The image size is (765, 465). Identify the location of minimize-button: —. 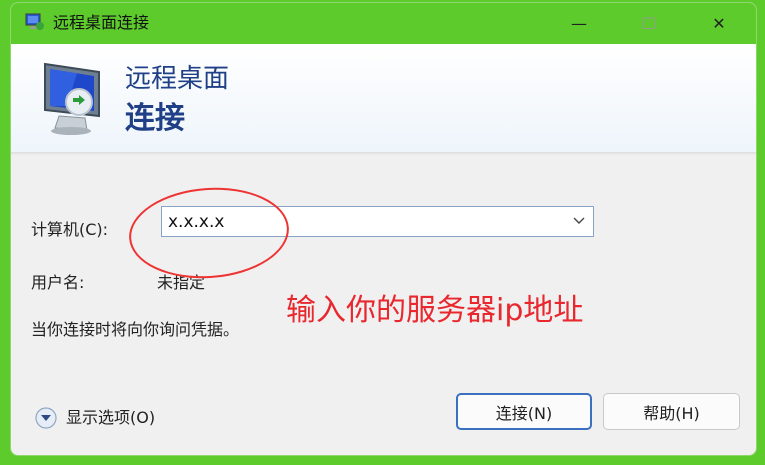
(579, 23).